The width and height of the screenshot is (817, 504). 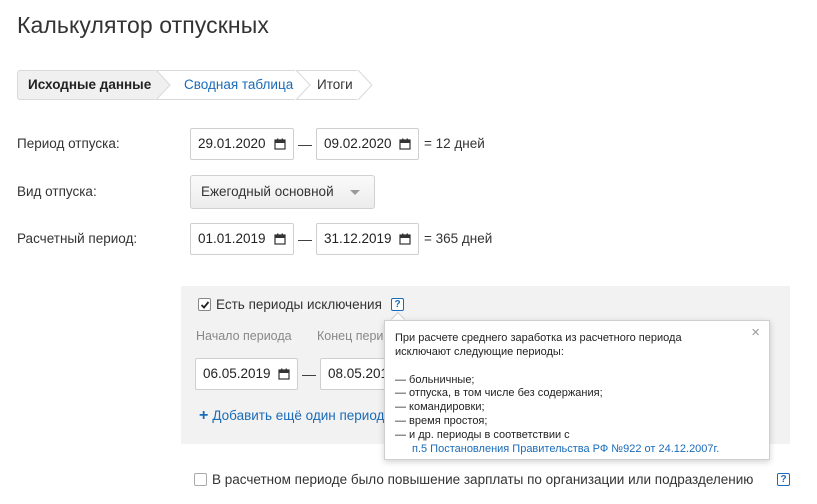 I want to click on wizard-stepper: Исходные данные Сводная таблица Итоги, so click(x=195, y=85).